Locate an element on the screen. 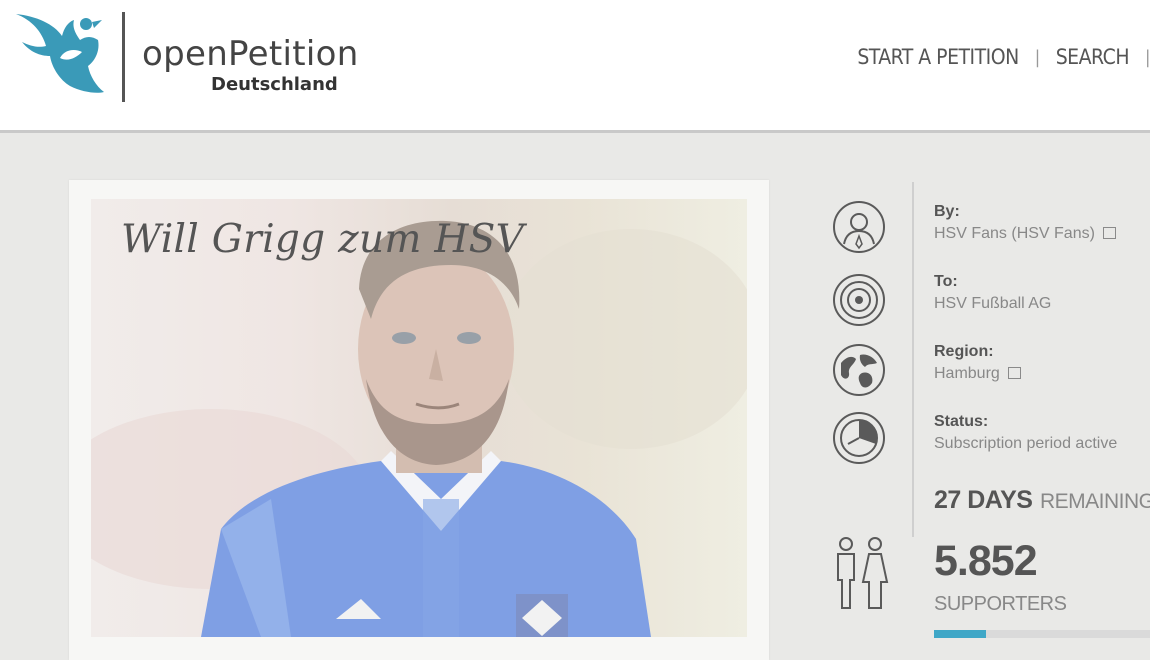 The width and height of the screenshot is (1150, 660). target-icon is located at coordinates (859, 300).